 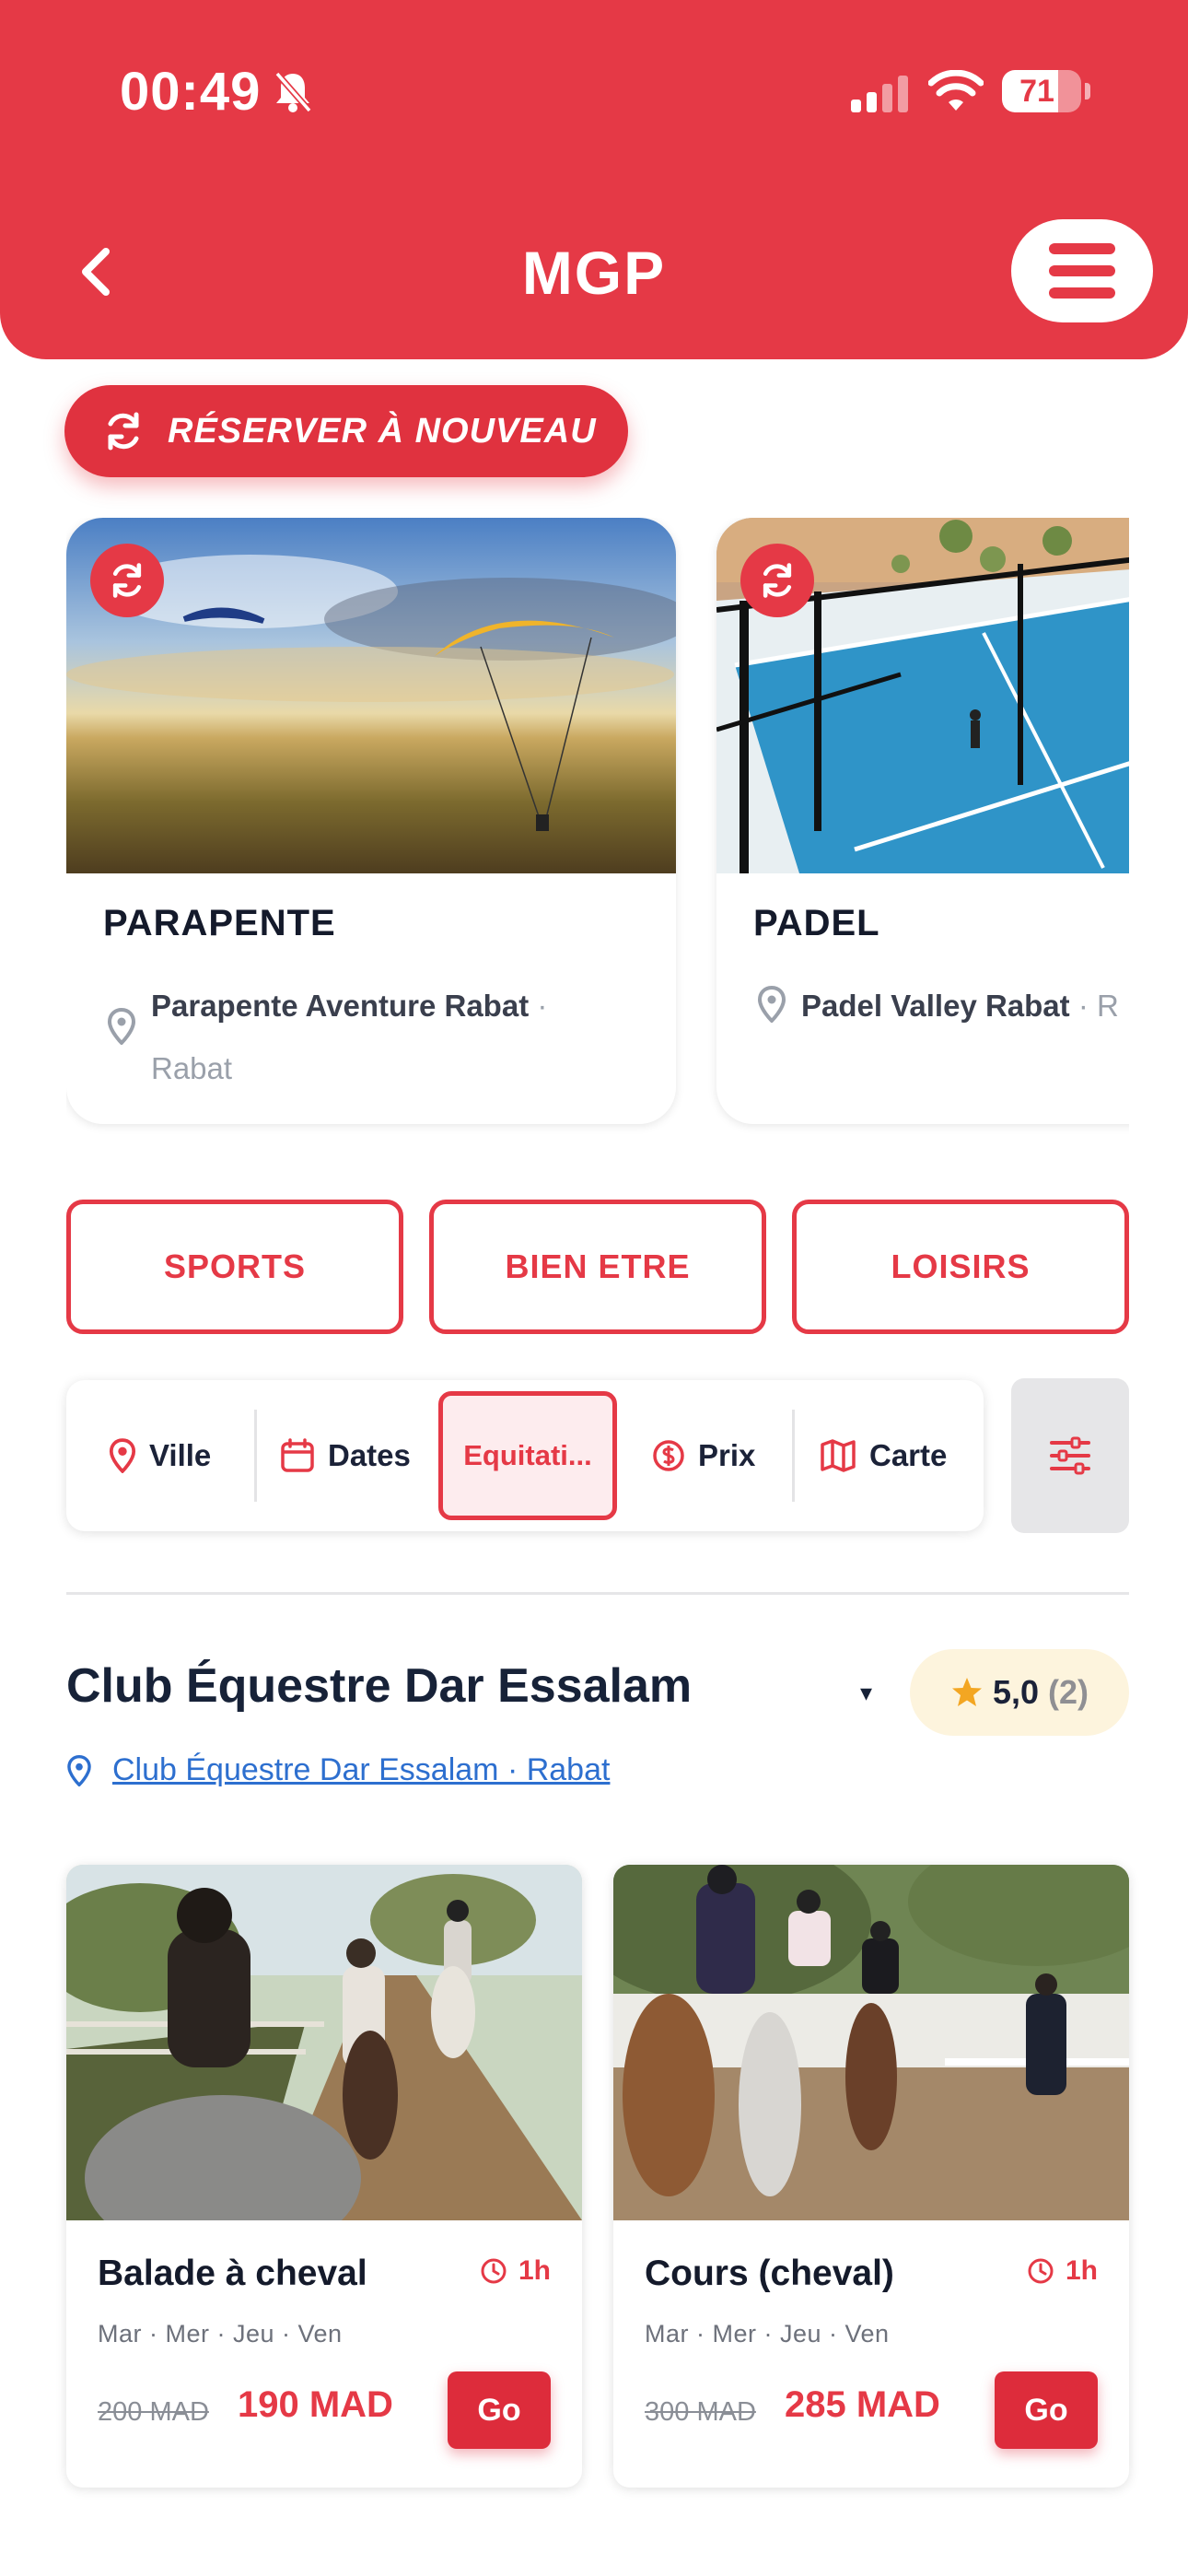 What do you see at coordinates (871, 2043) in the screenshot?
I see `horse-lesson-photo` at bounding box center [871, 2043].